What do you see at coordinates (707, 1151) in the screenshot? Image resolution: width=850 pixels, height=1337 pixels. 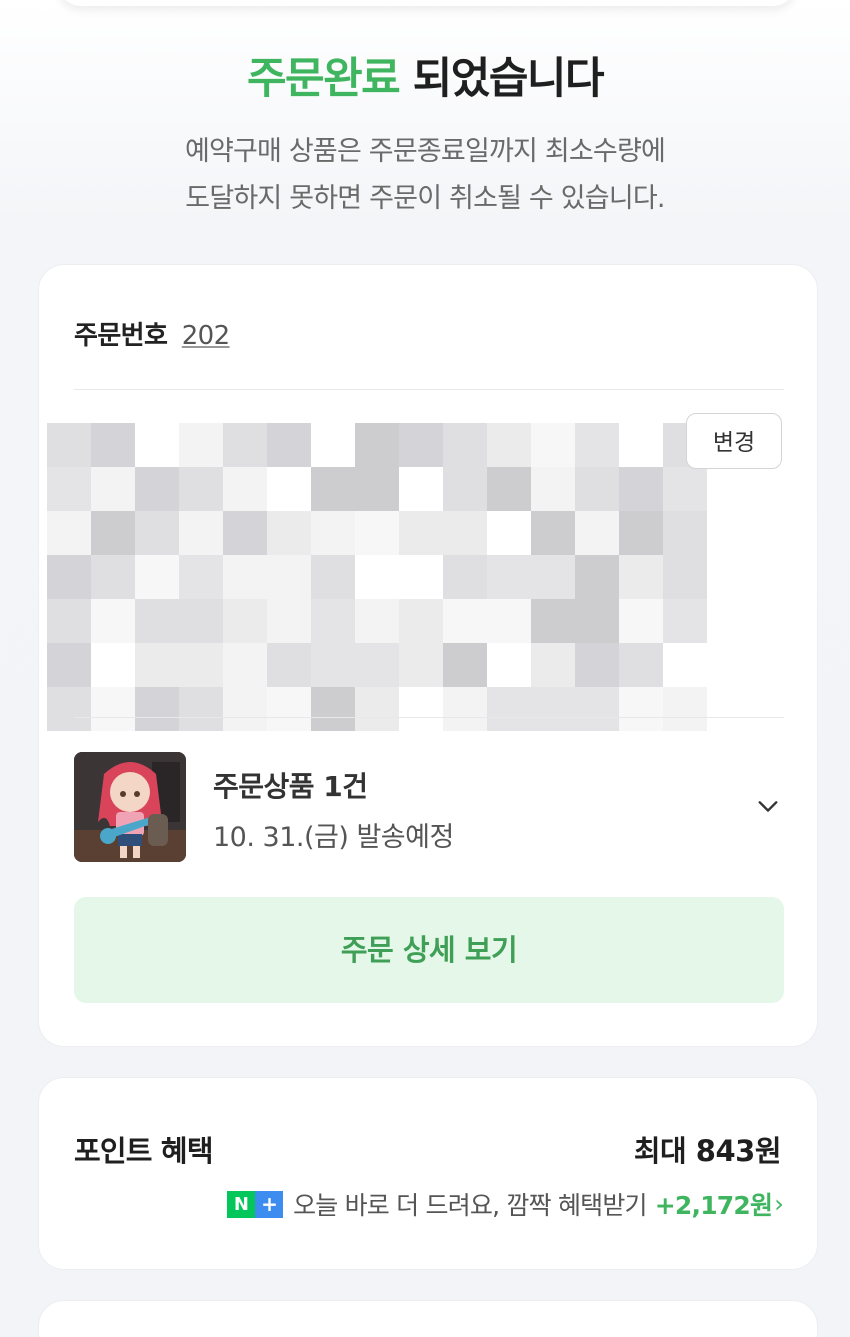 I see `points-max: 최대 843원` at bounding box center [707, 1151].